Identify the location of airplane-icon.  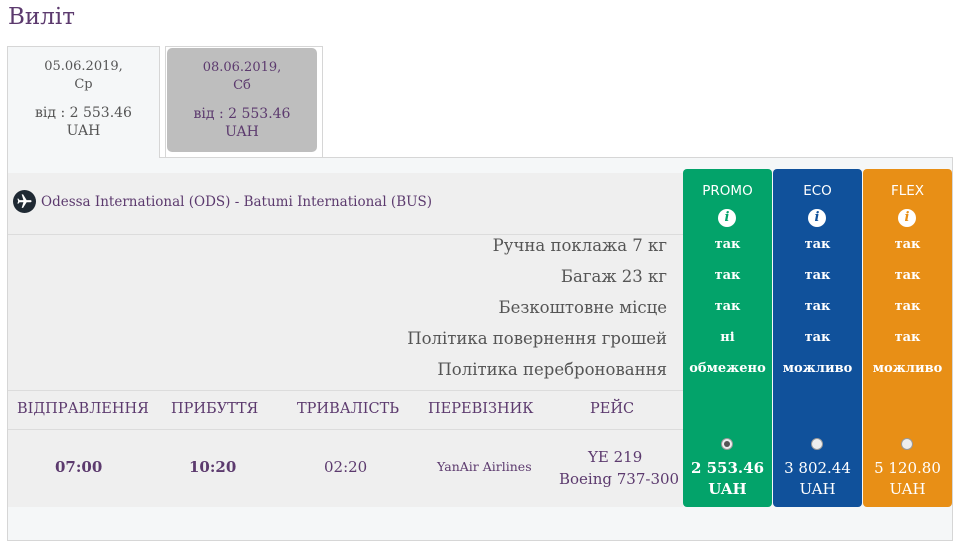
(24, 201).